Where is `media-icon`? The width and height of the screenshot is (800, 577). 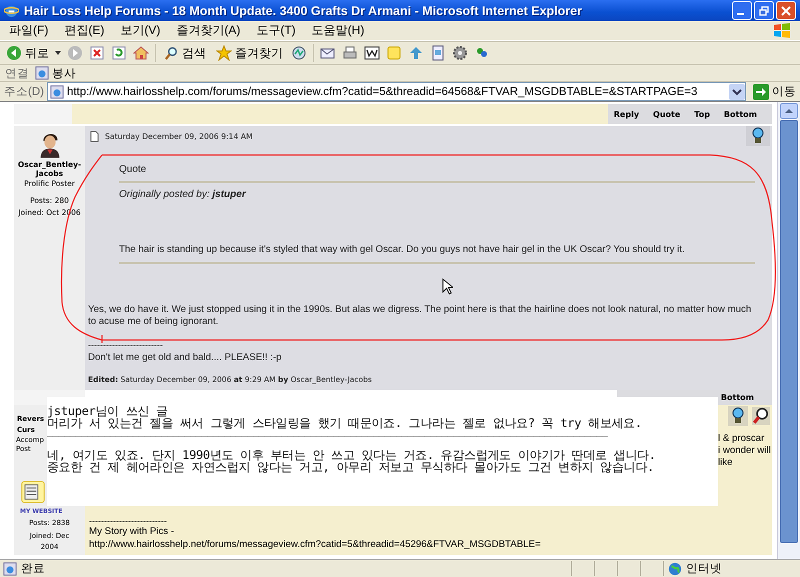
media-icon is located at coordinates (299, 53).